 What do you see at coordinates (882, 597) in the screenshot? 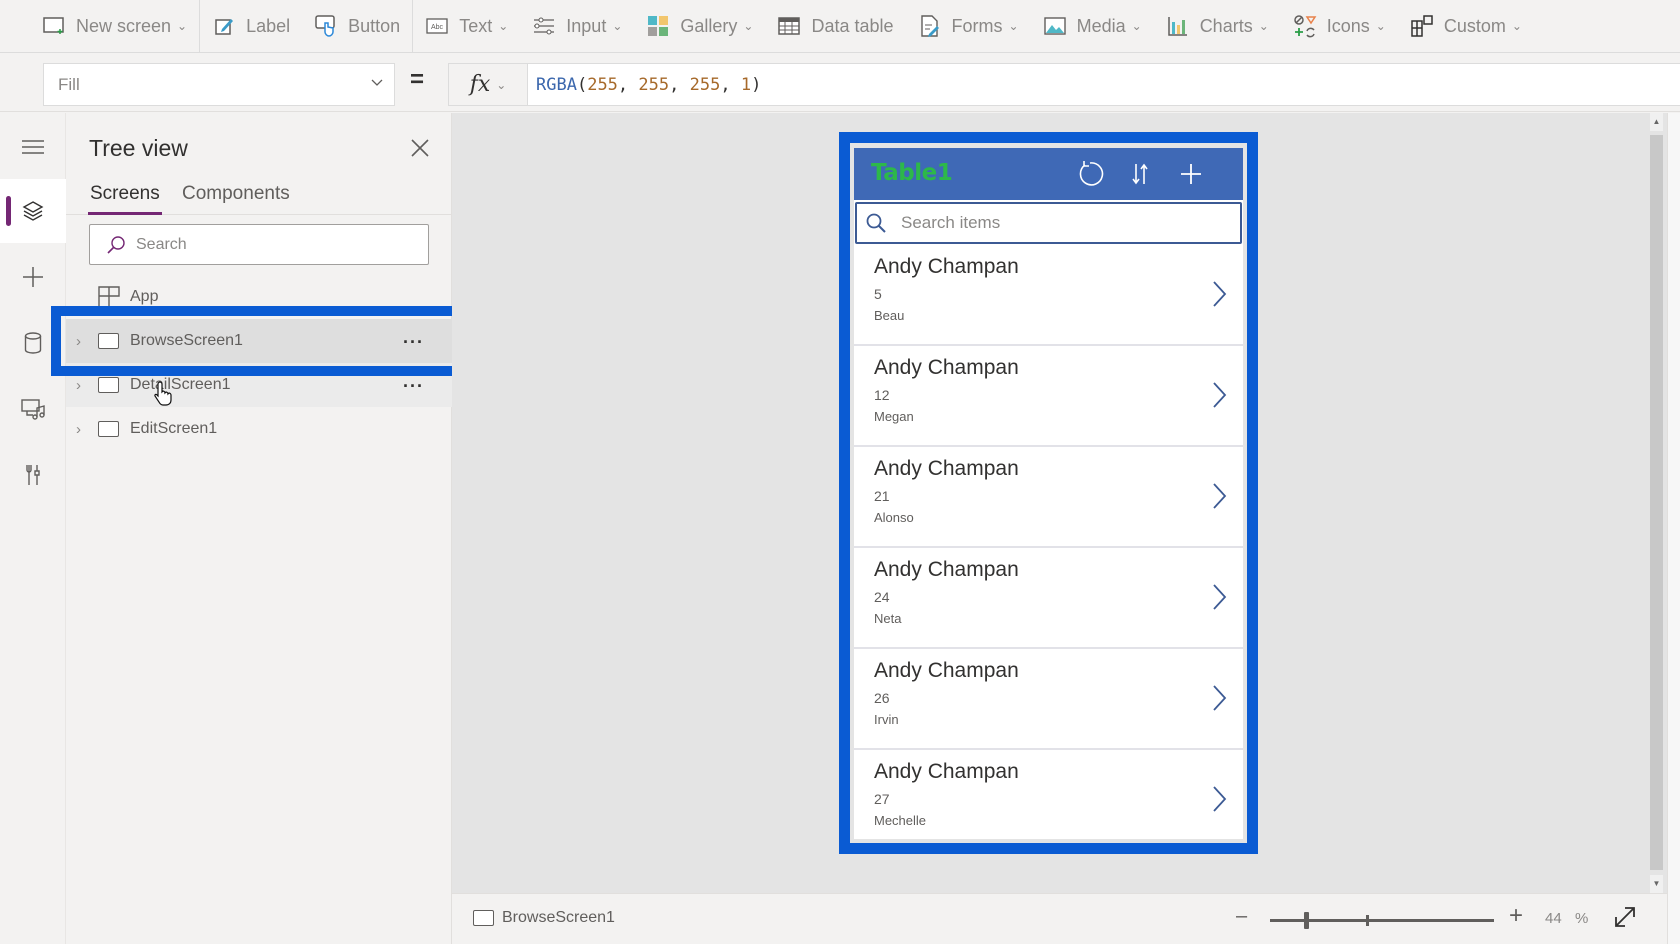
I see `item-subtitle: 24` at bounding box center [882, 597].